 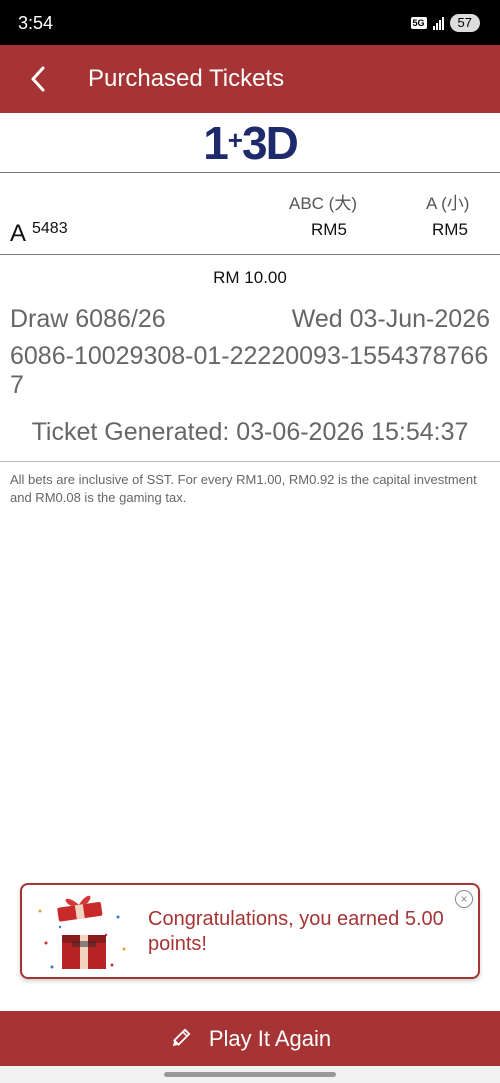 I want to click on battery-indicator: 57, so click(x=464, y=23).